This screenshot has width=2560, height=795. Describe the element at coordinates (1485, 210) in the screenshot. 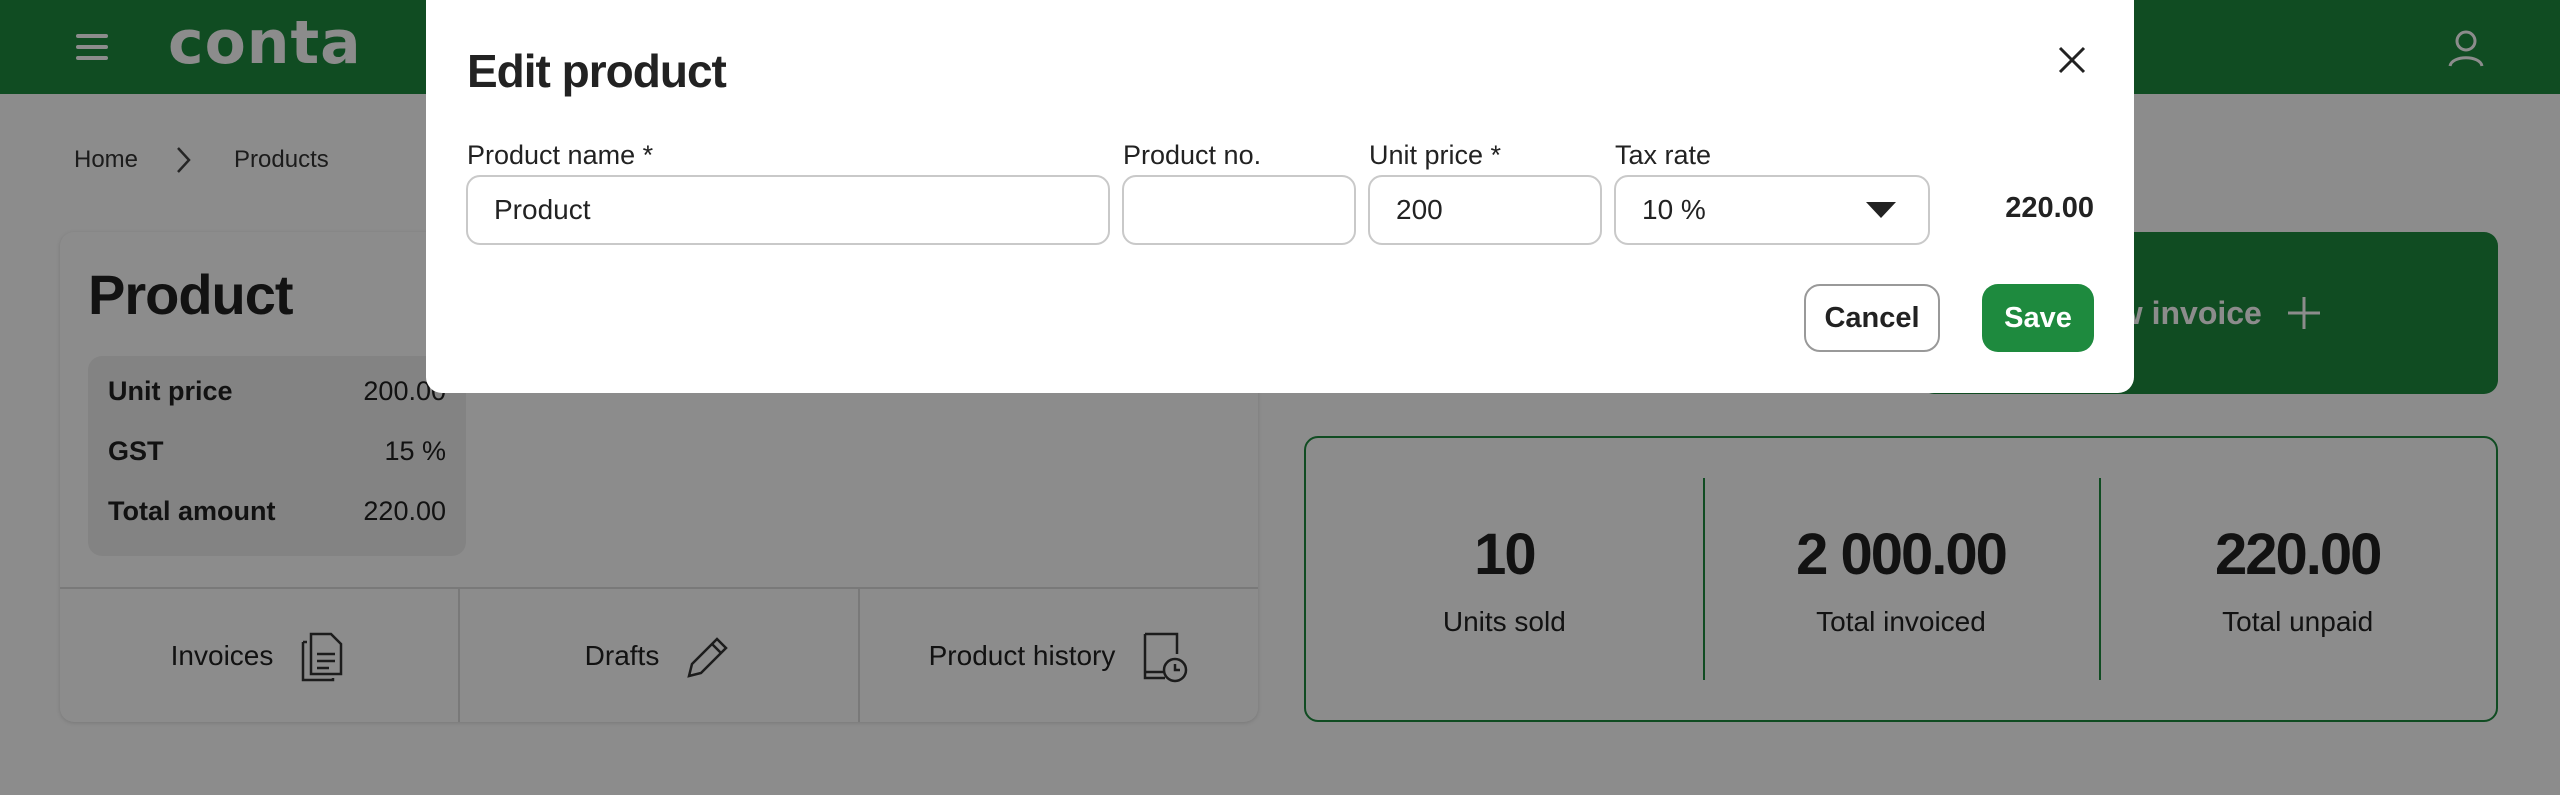

I see `unit-price-input` at that location.